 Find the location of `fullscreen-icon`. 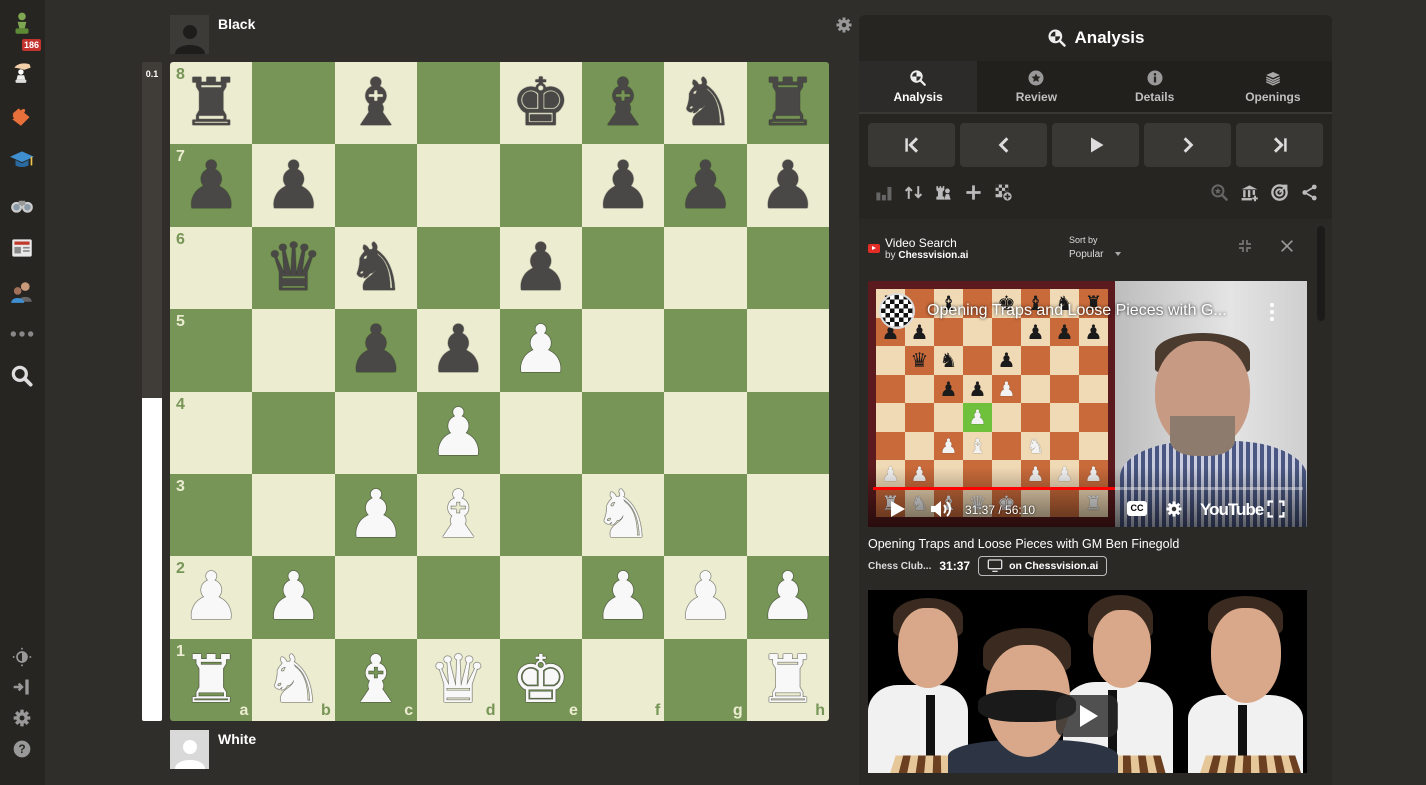

fullscreen-icon is located at coordinates (1276, 509).